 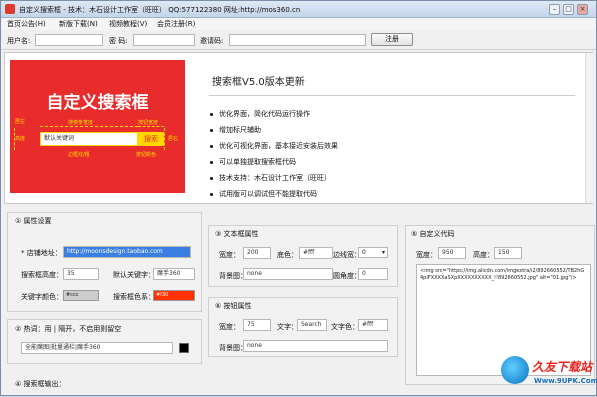 I want to click on text-border-label: 边线宽：, so click(x=347, y=255).